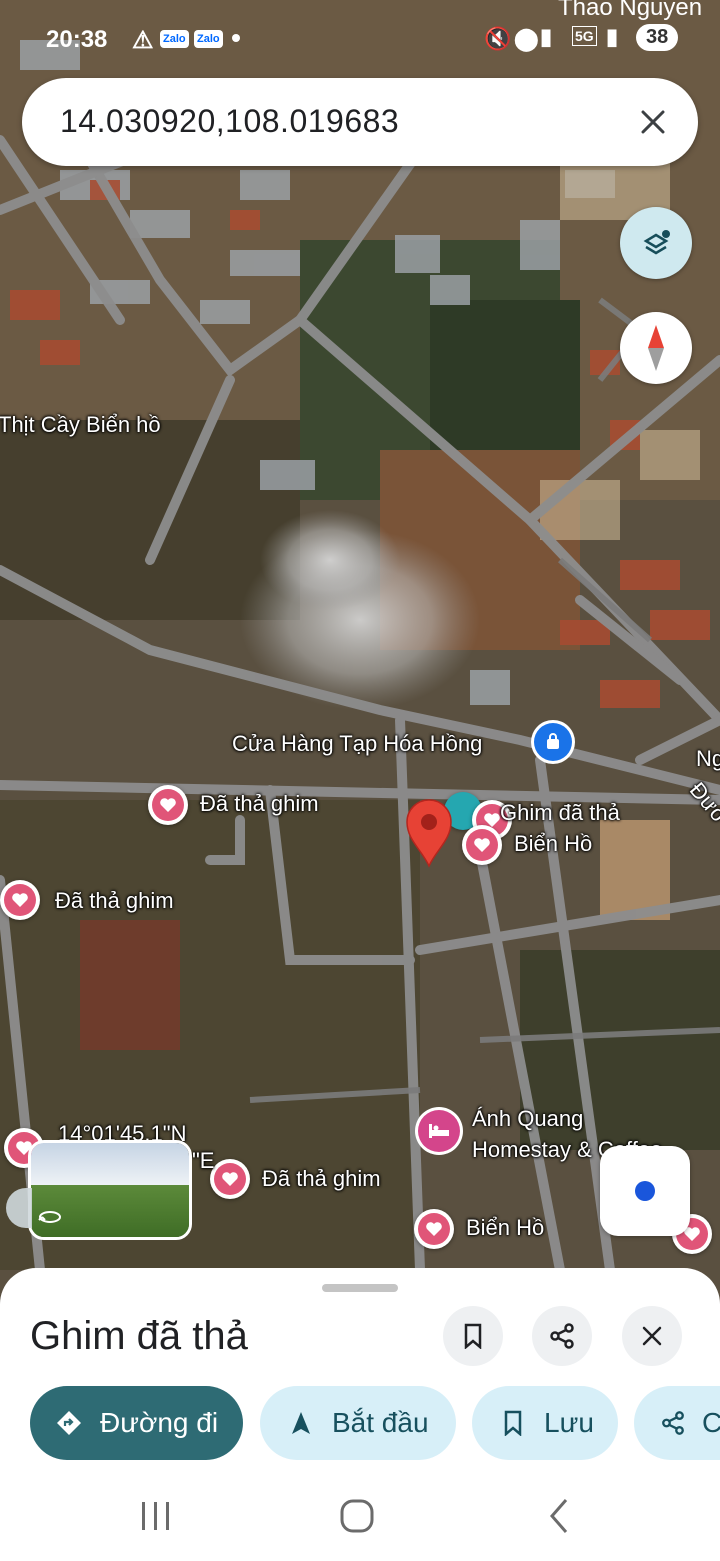  I want to click on sheet-drag-handle, so click(360, 1288).